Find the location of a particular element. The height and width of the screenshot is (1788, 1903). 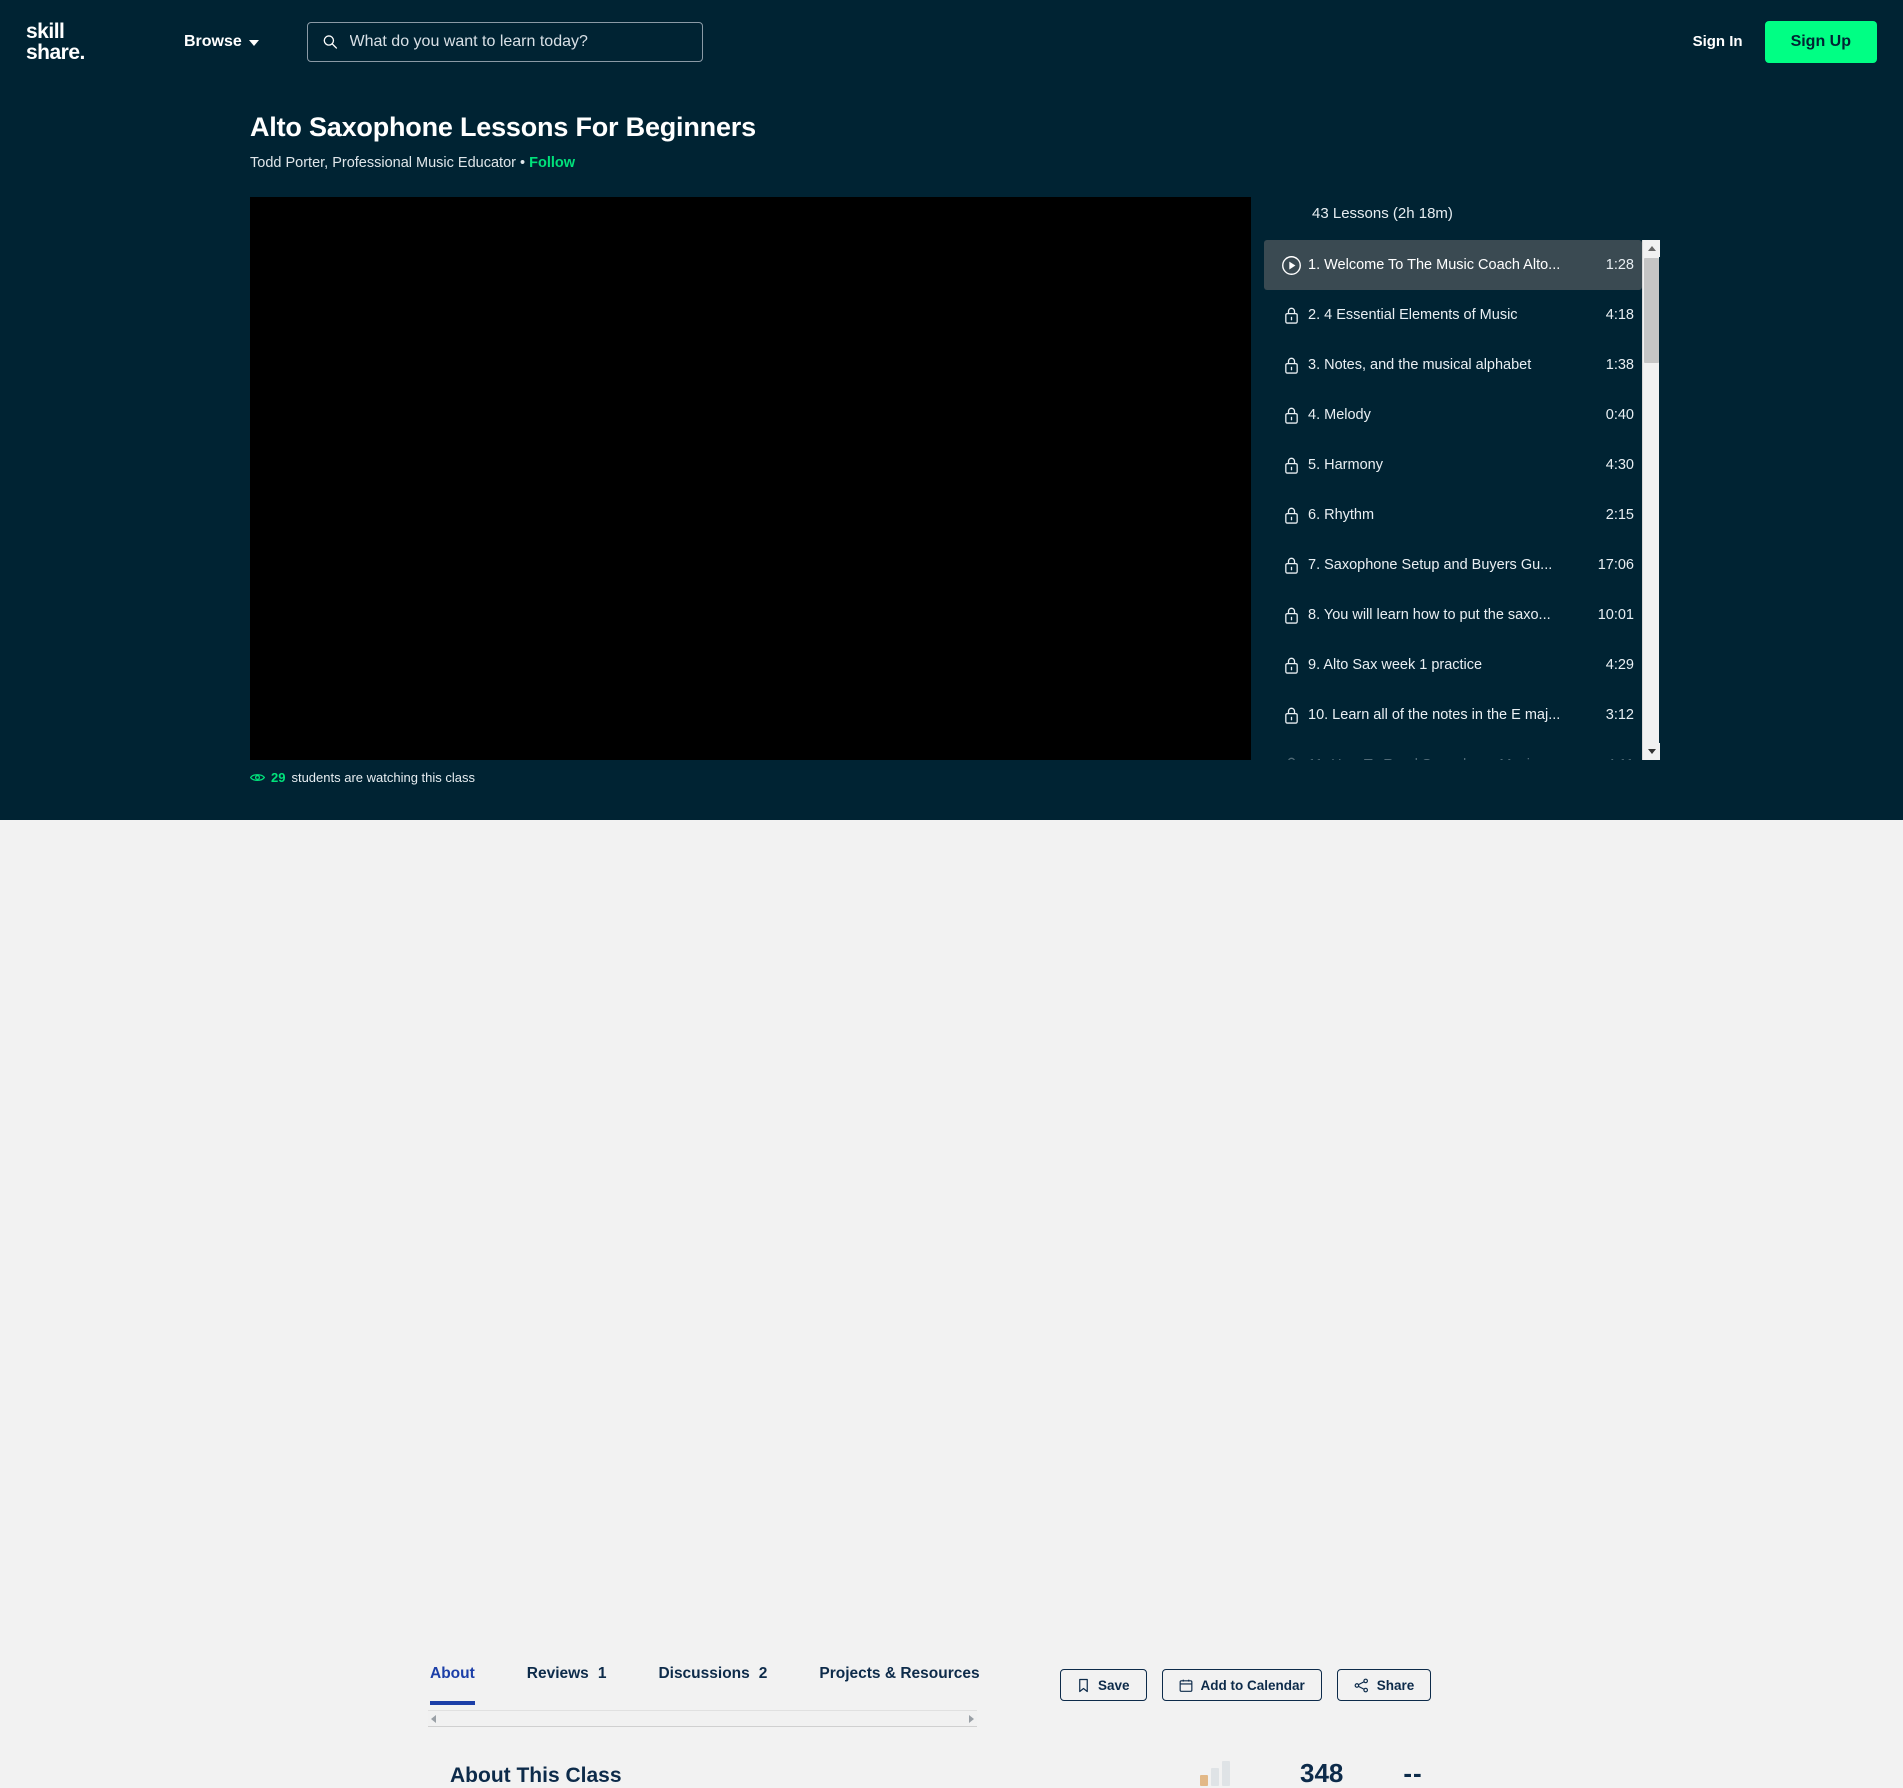

watching-label: students are watching this class is located at coordinates (383, 777).